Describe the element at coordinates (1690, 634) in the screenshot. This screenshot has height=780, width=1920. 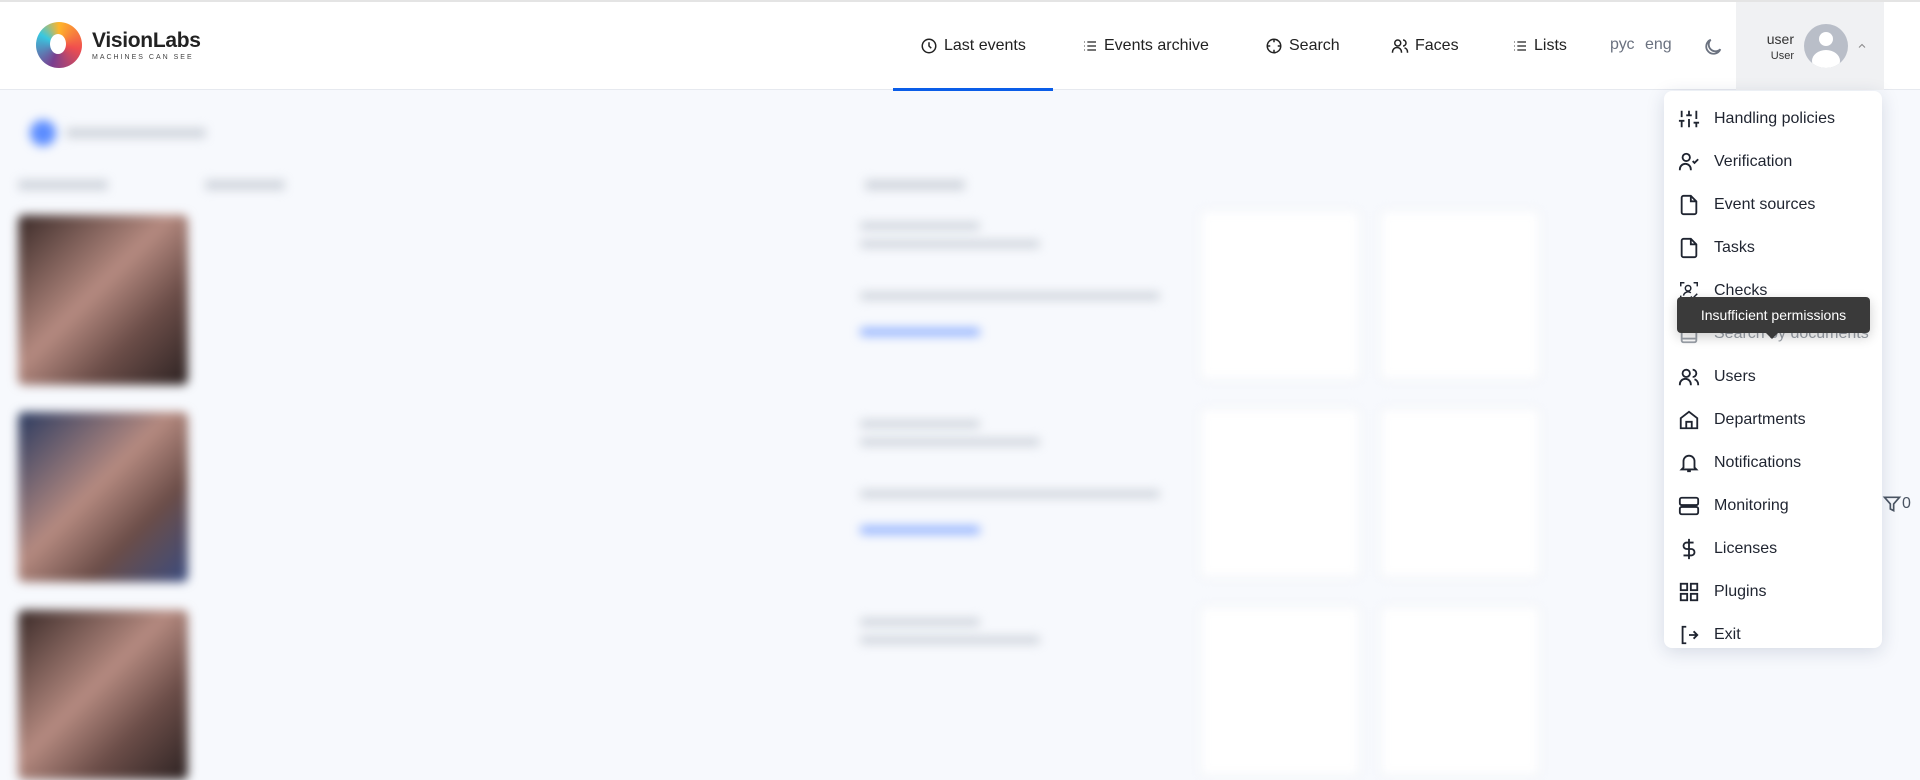
I see `logout-icon` at that location.